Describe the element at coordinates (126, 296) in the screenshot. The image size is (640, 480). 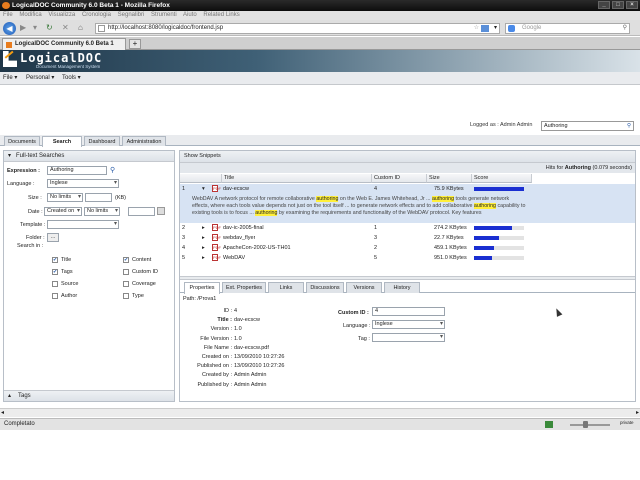
I see `checkbox-type` at that location.